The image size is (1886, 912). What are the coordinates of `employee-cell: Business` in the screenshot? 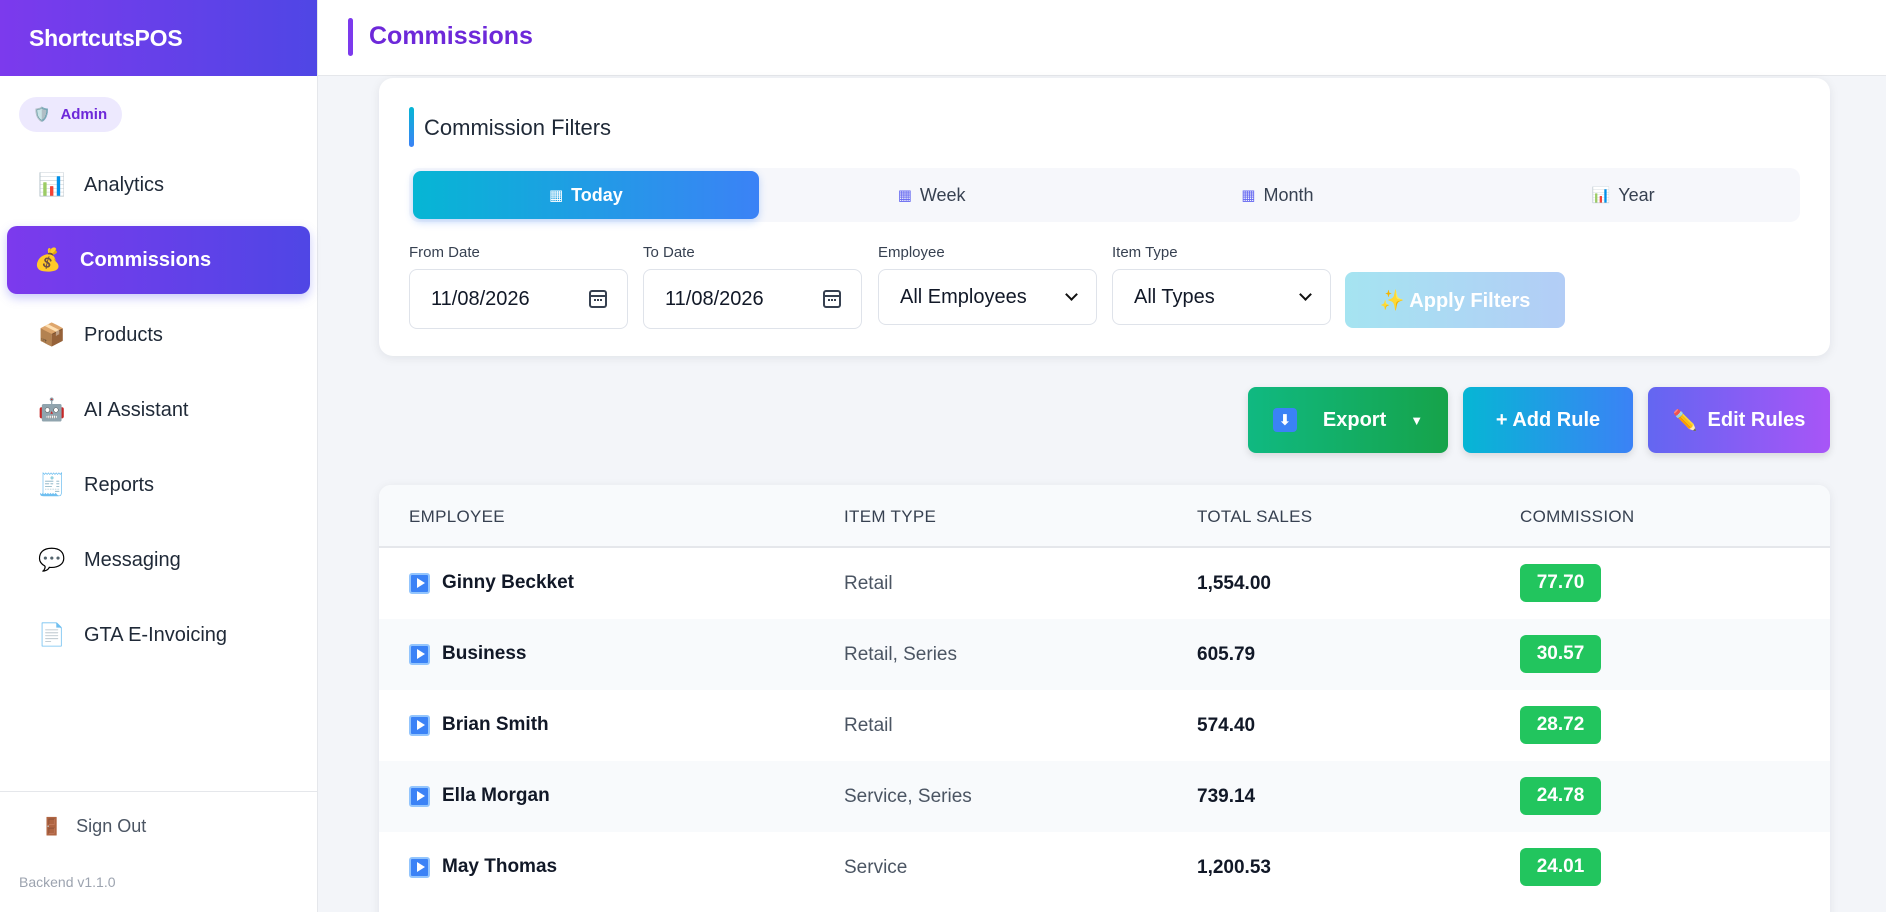 It's located at (467, 654).